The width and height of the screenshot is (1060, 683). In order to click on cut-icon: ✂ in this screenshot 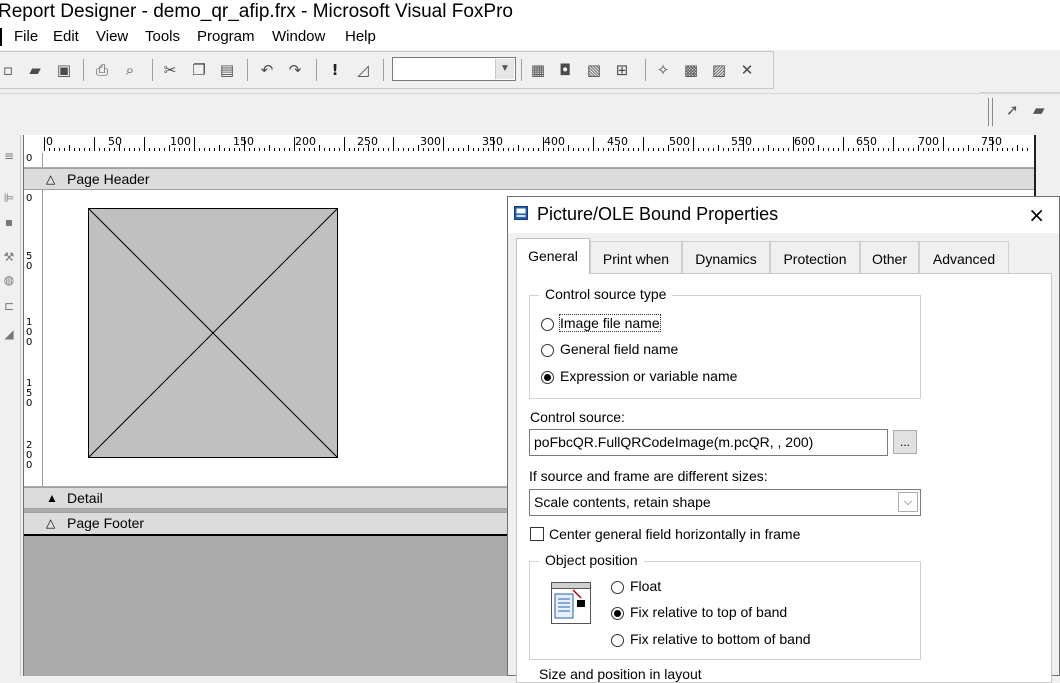, I will do `click(170, 70)`.